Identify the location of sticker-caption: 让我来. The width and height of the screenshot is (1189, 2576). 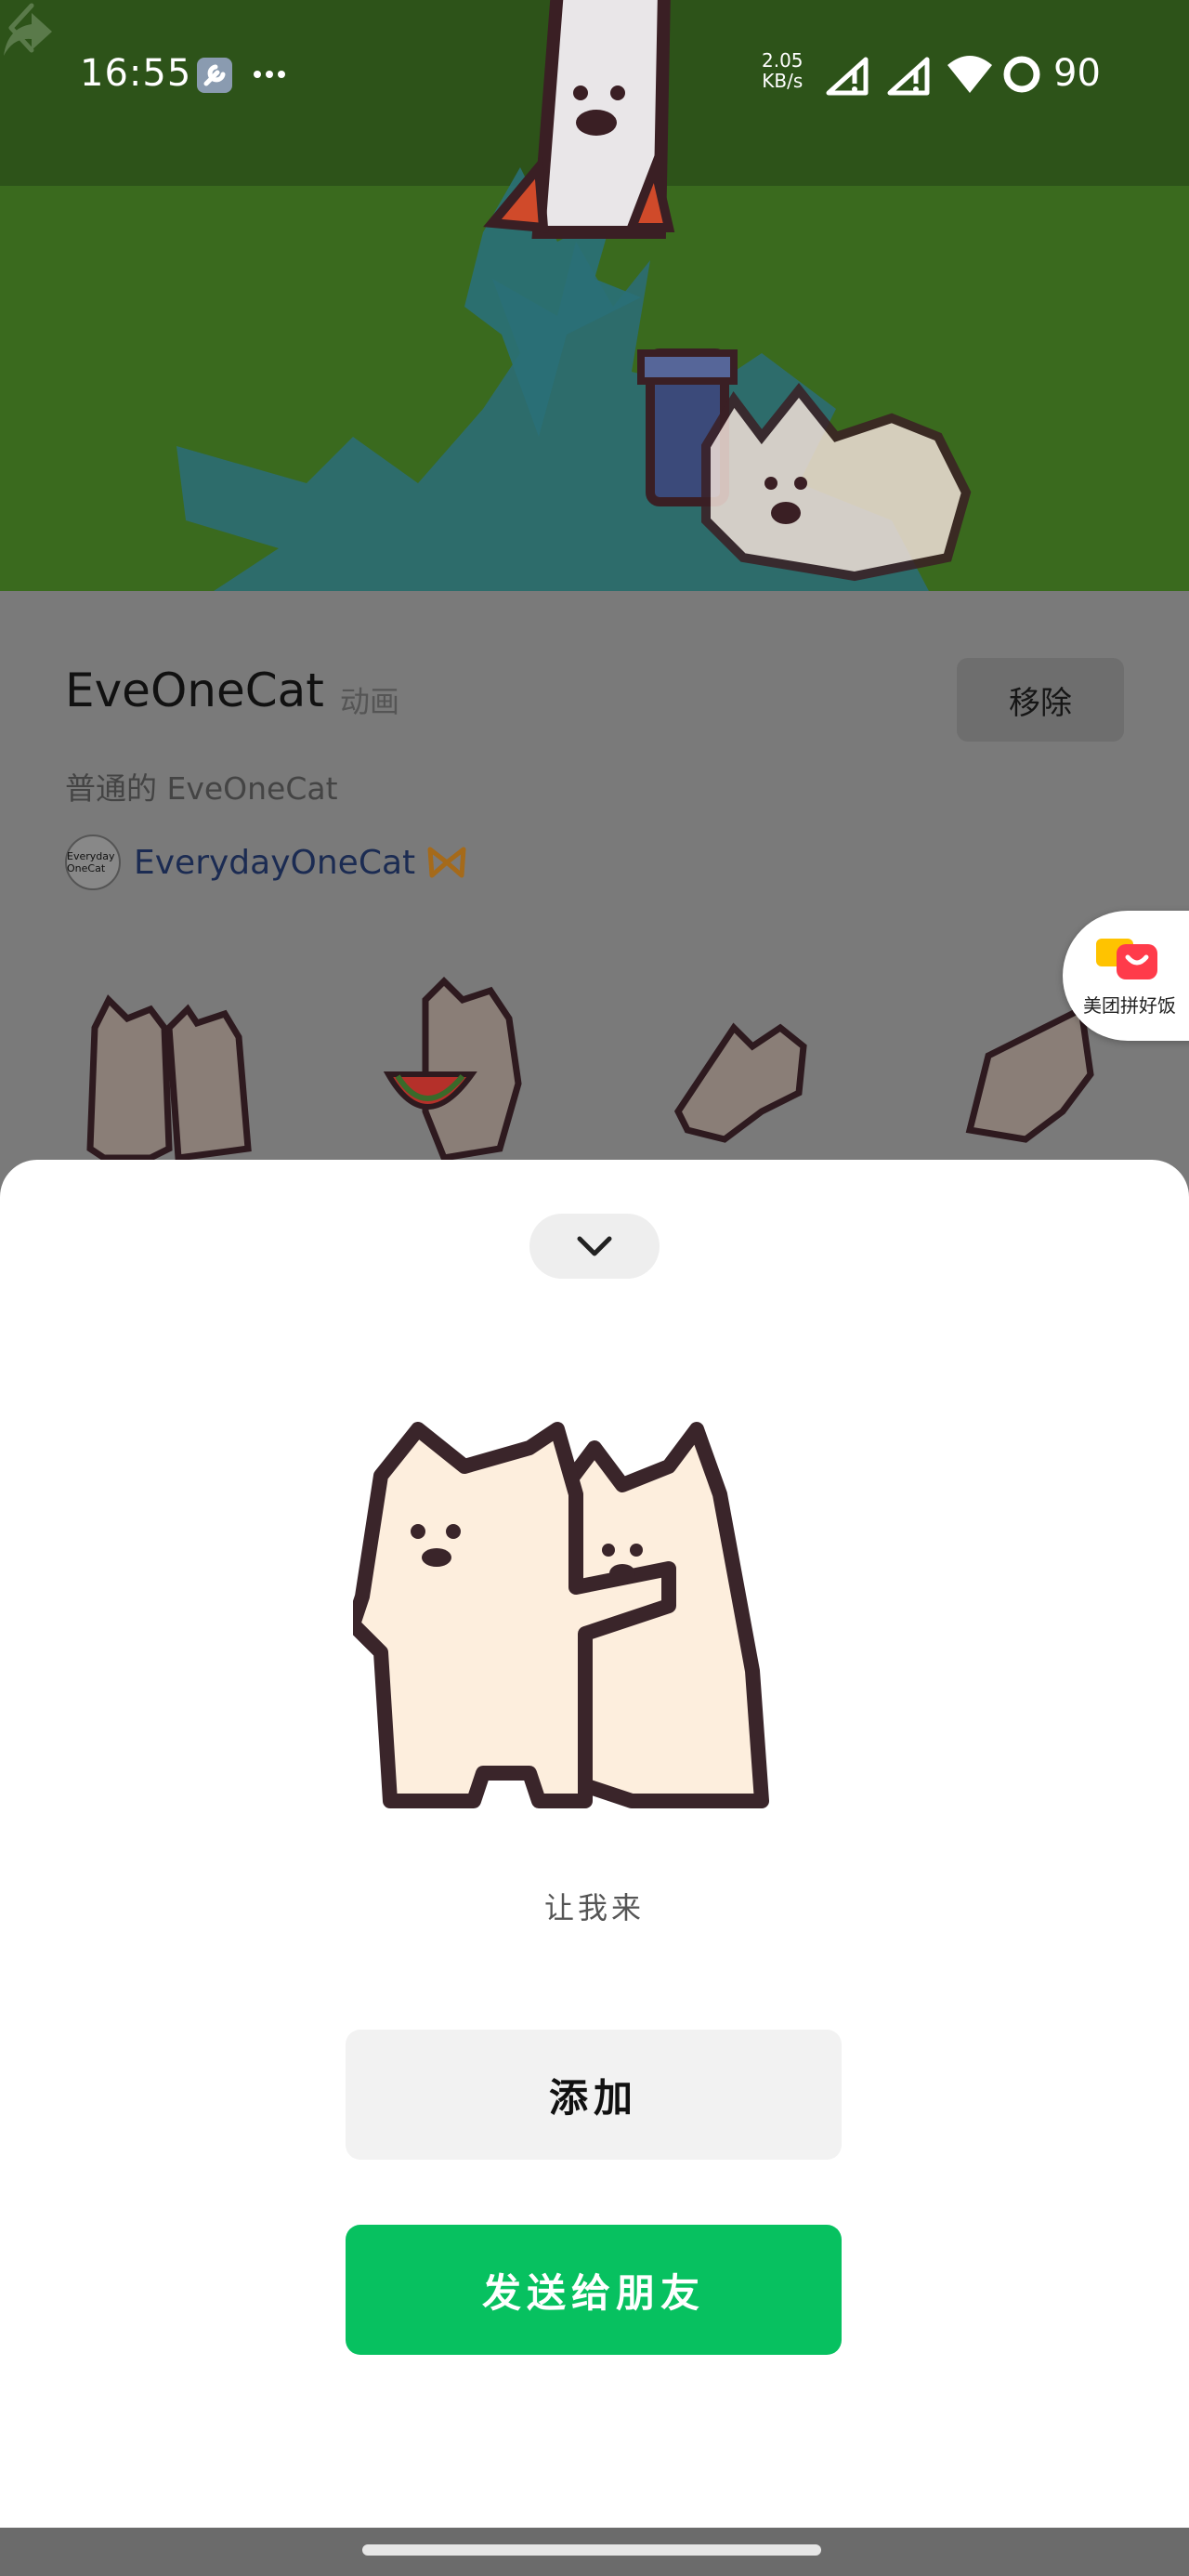
(594, 1907).